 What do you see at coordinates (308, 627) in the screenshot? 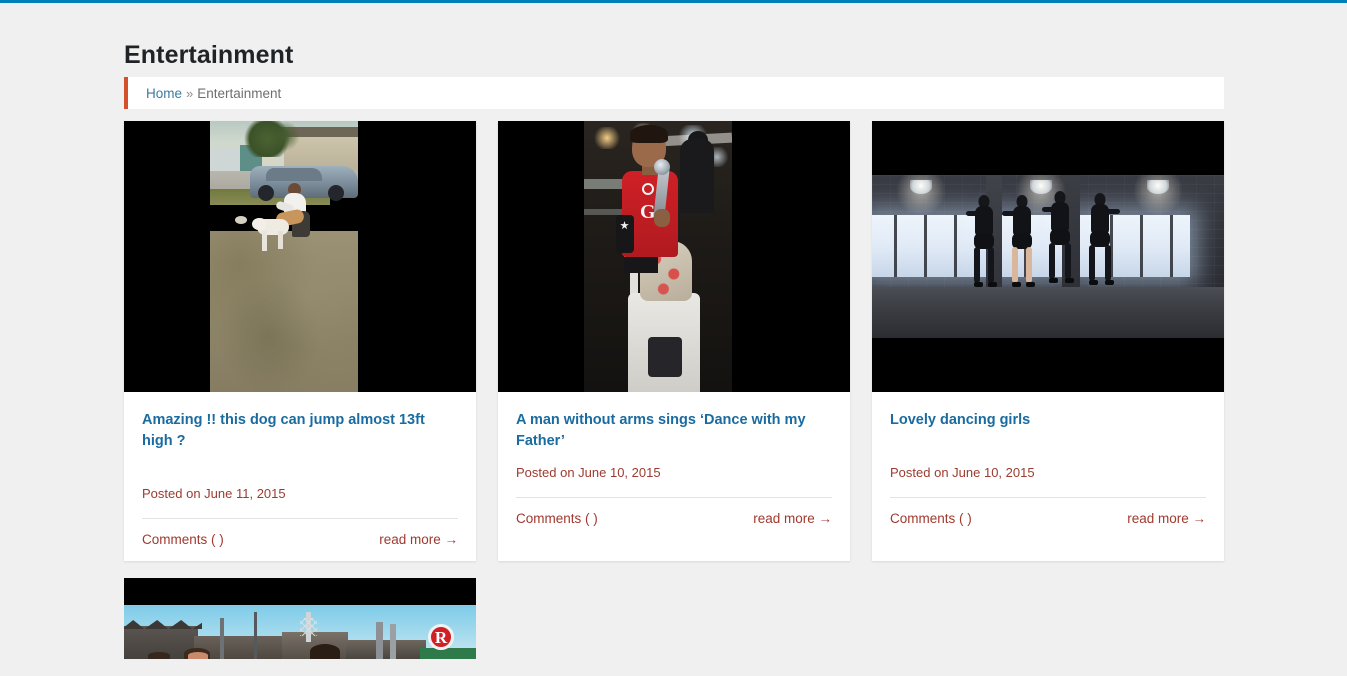
I see `antenna-lattice` at bounding box center [308, 627].